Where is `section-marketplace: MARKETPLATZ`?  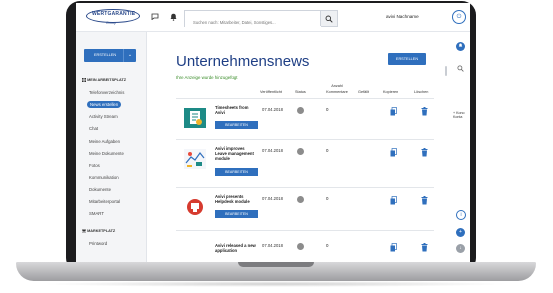
section-marketplace: MARKETPLATZ is located at coordinates (98, 231).